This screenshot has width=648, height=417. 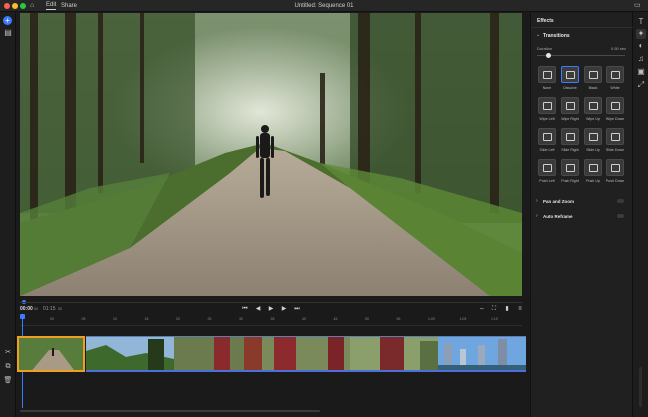 What do you see at coordinates (7, 20) in the screenshot?
I see `add-media-button: +` at bounding box center [7, 20].